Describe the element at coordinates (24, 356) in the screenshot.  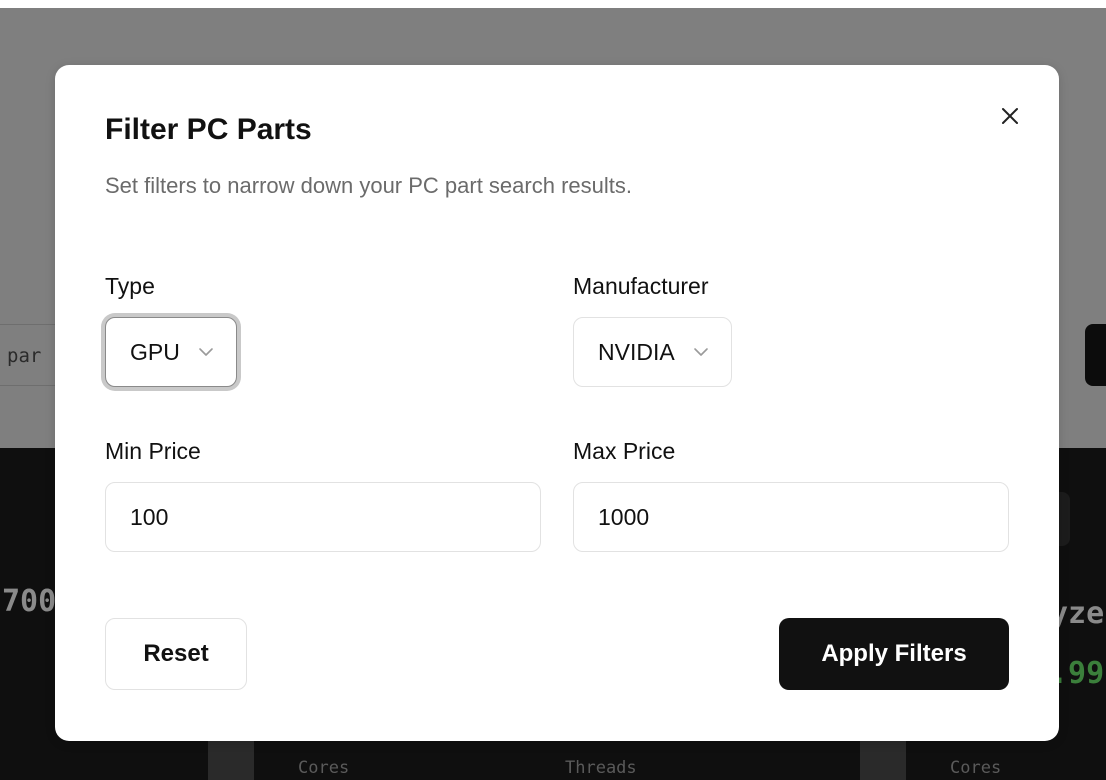
I see `background-search-text: par` at that location.